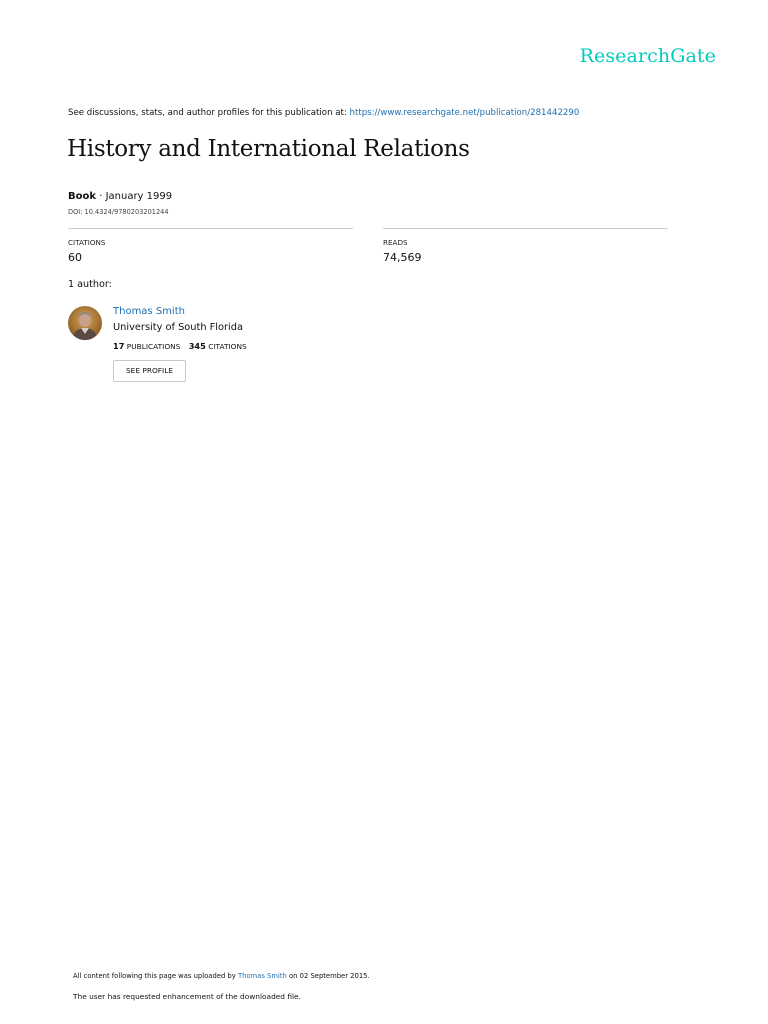 Image resolution: width=768 pixels, height=1024 pixels. What do you see at coordinates (395, 242) in the screenshot?
I see `reads-label: READS` at bounding box center [395, 242].